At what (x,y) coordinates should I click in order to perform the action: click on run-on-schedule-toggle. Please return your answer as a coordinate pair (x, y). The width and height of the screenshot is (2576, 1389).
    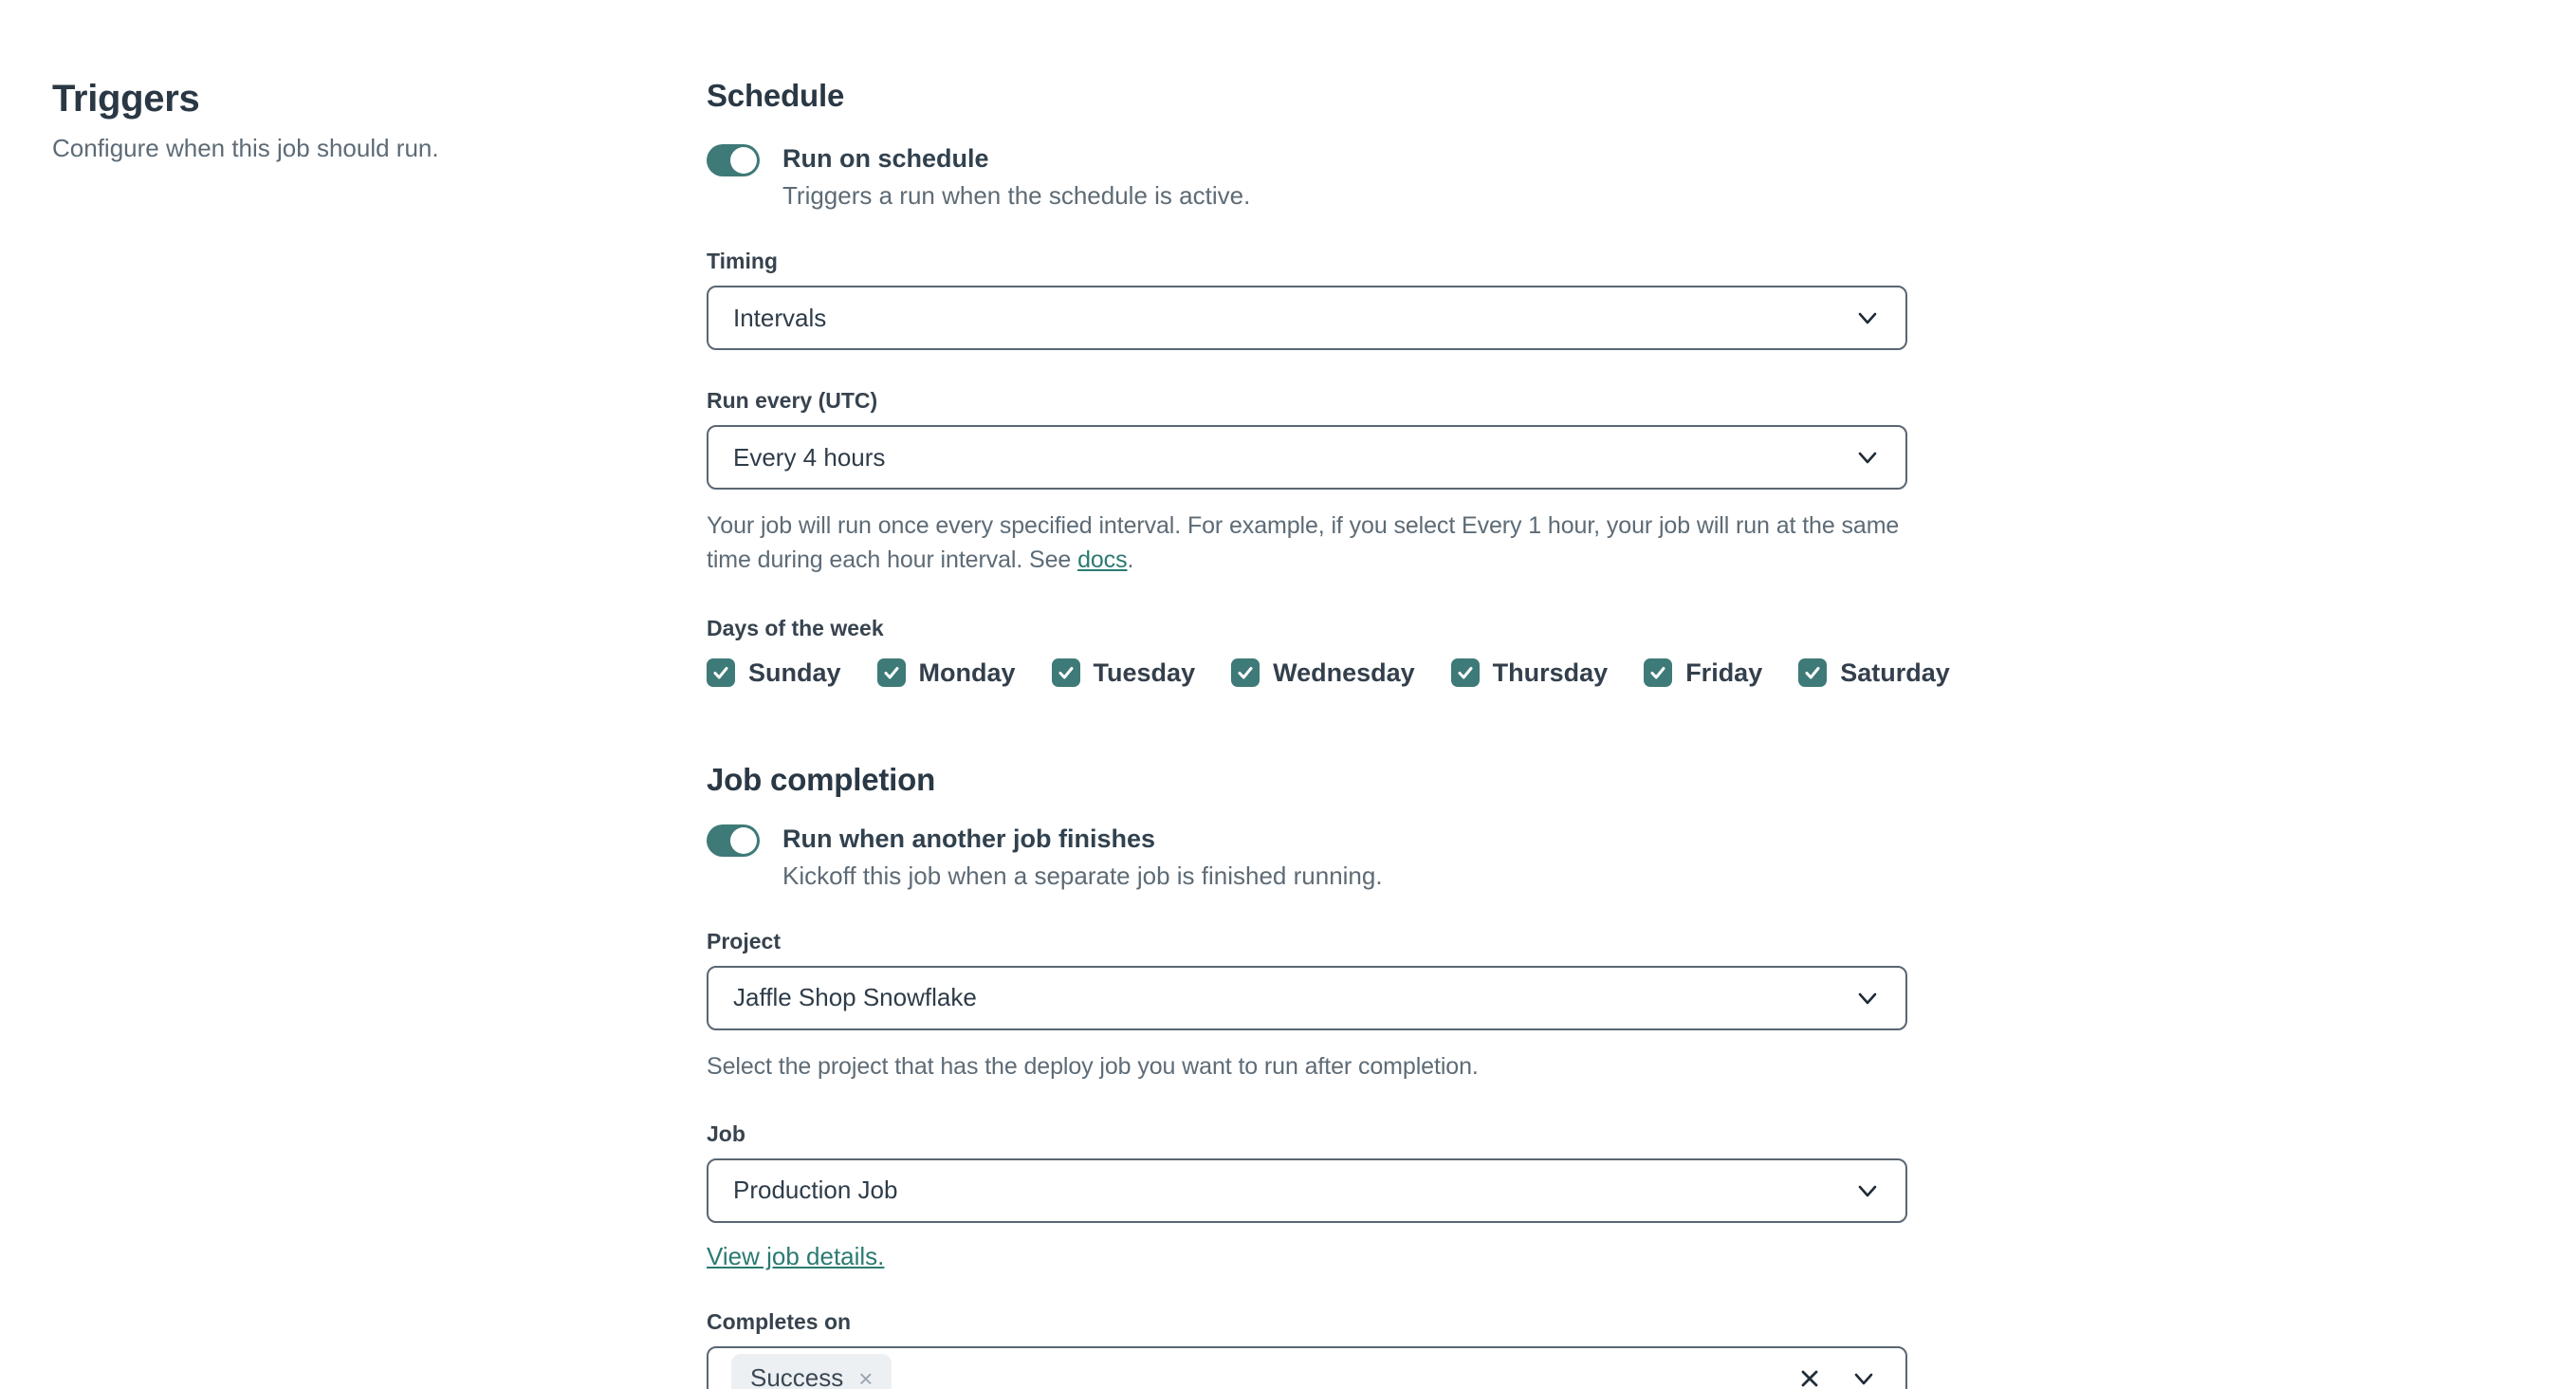
    Looking at the image, I should click on (733, 160).